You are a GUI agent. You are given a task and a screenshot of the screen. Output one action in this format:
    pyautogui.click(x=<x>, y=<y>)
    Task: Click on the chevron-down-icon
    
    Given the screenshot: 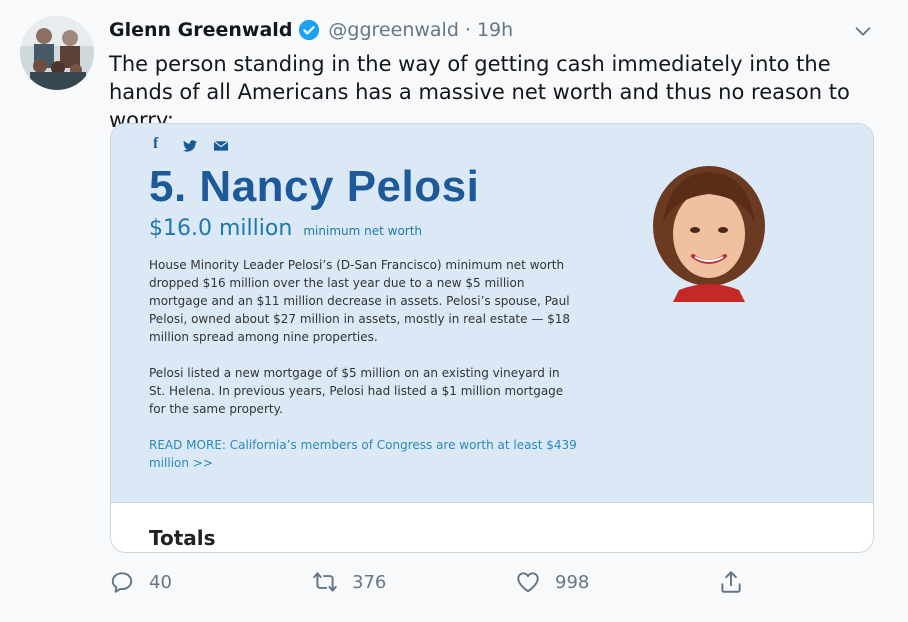 What is the action you would take?
    pyautogui.click(x=863, y=31)
    